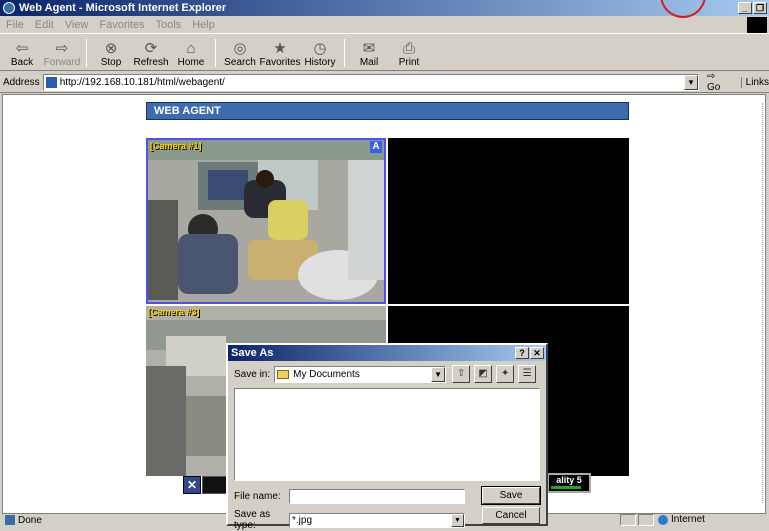  What do you see at coordinates (302, 520) in the screenshot?
I see `save-type-value: *.jpg` at bounding box center [302, 520].